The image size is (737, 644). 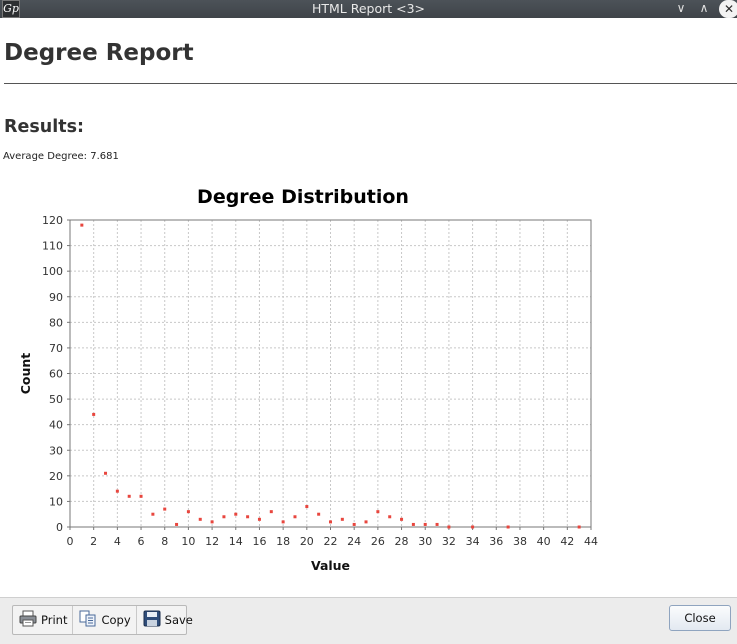 I want to click on y-tick-label: 40, so click(x=56, y=425).